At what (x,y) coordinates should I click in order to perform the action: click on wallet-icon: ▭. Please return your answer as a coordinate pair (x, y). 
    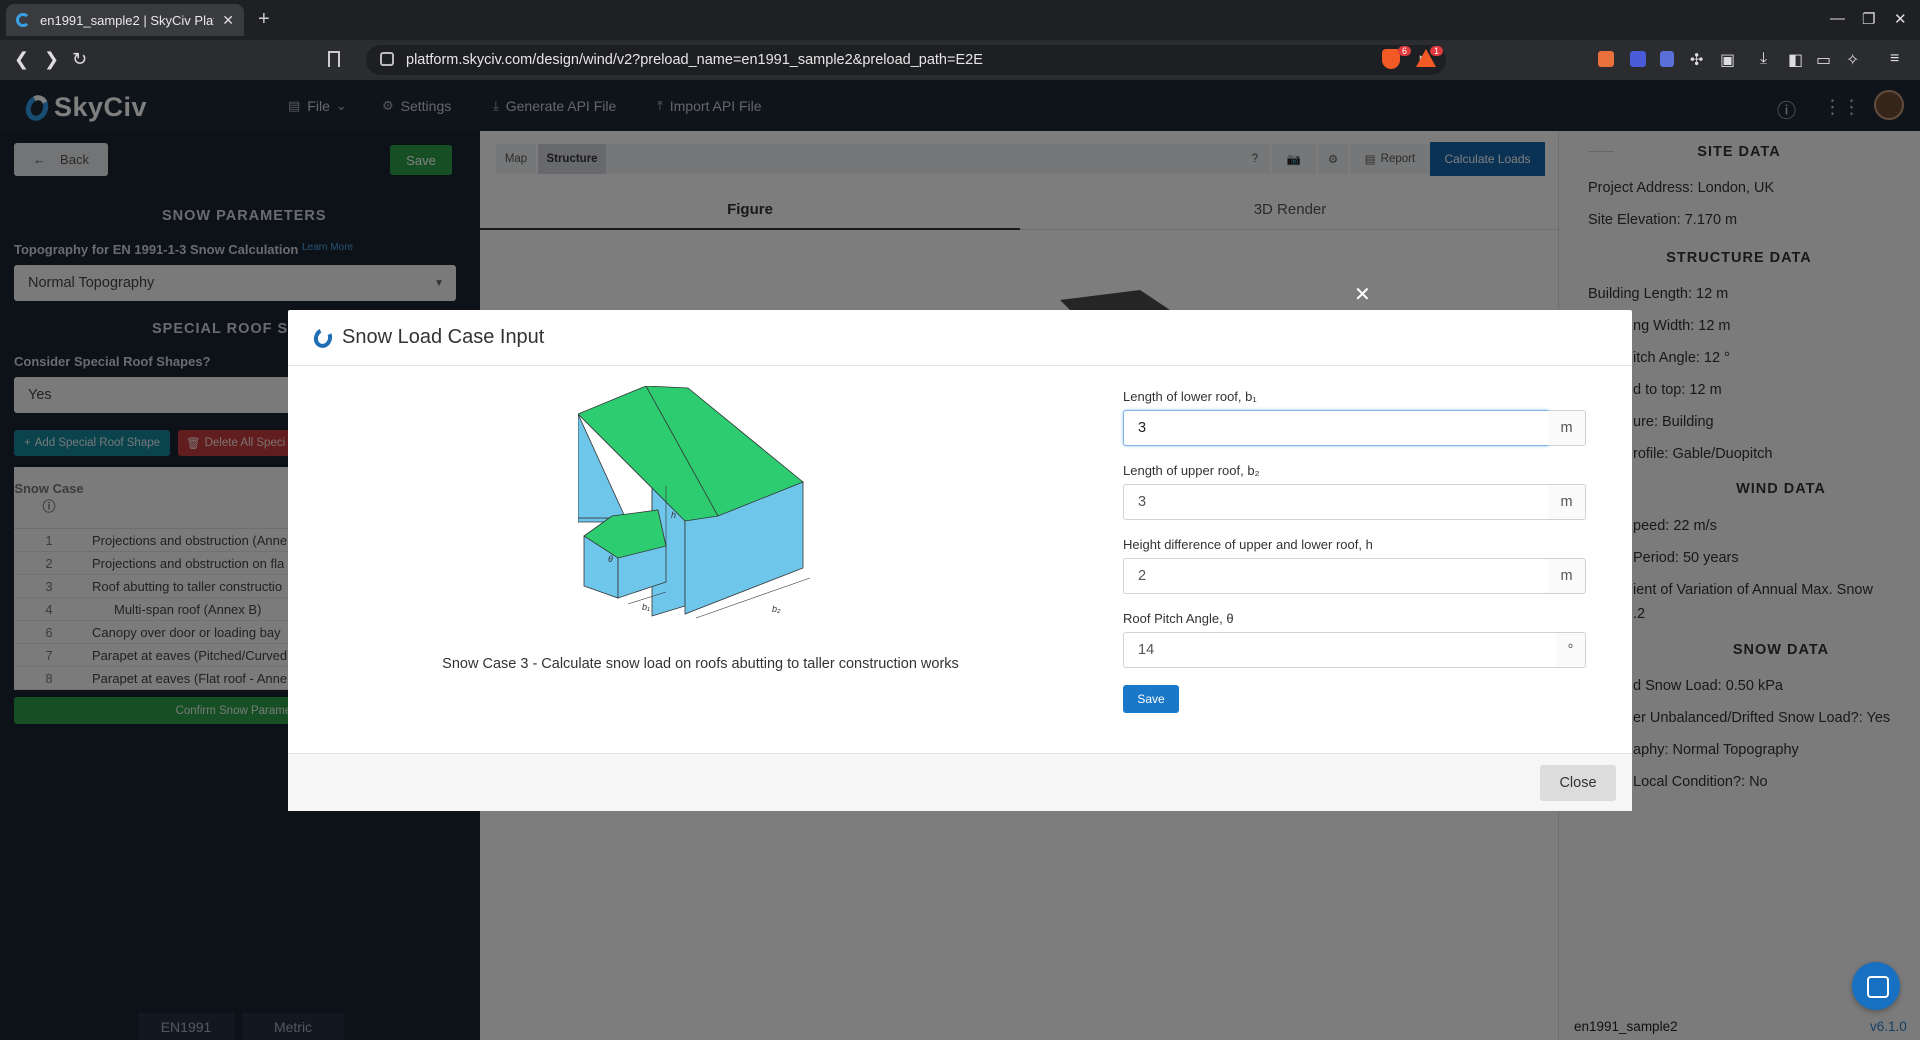
    Looking at the image, I should click on (1823, 60).